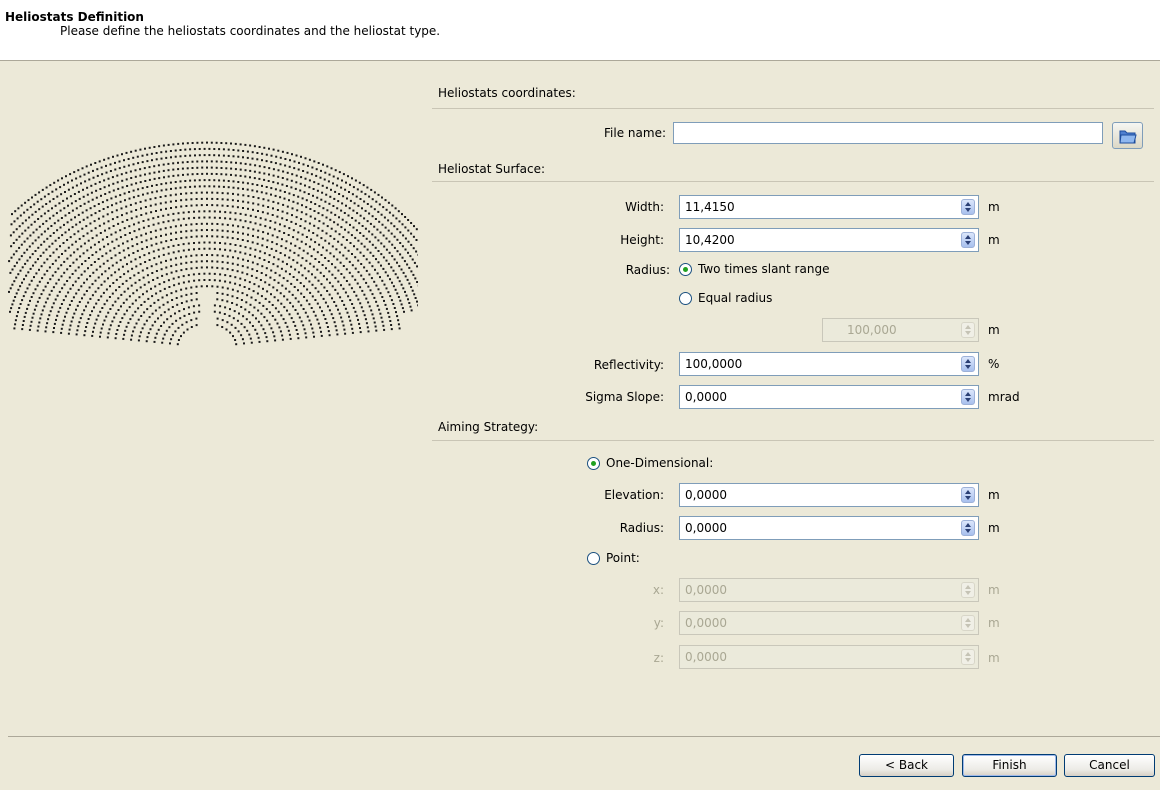  Describe the element at coordinates (714, 364) in the screenshot. I see `reflectivity-value: 100,0000` at that location.